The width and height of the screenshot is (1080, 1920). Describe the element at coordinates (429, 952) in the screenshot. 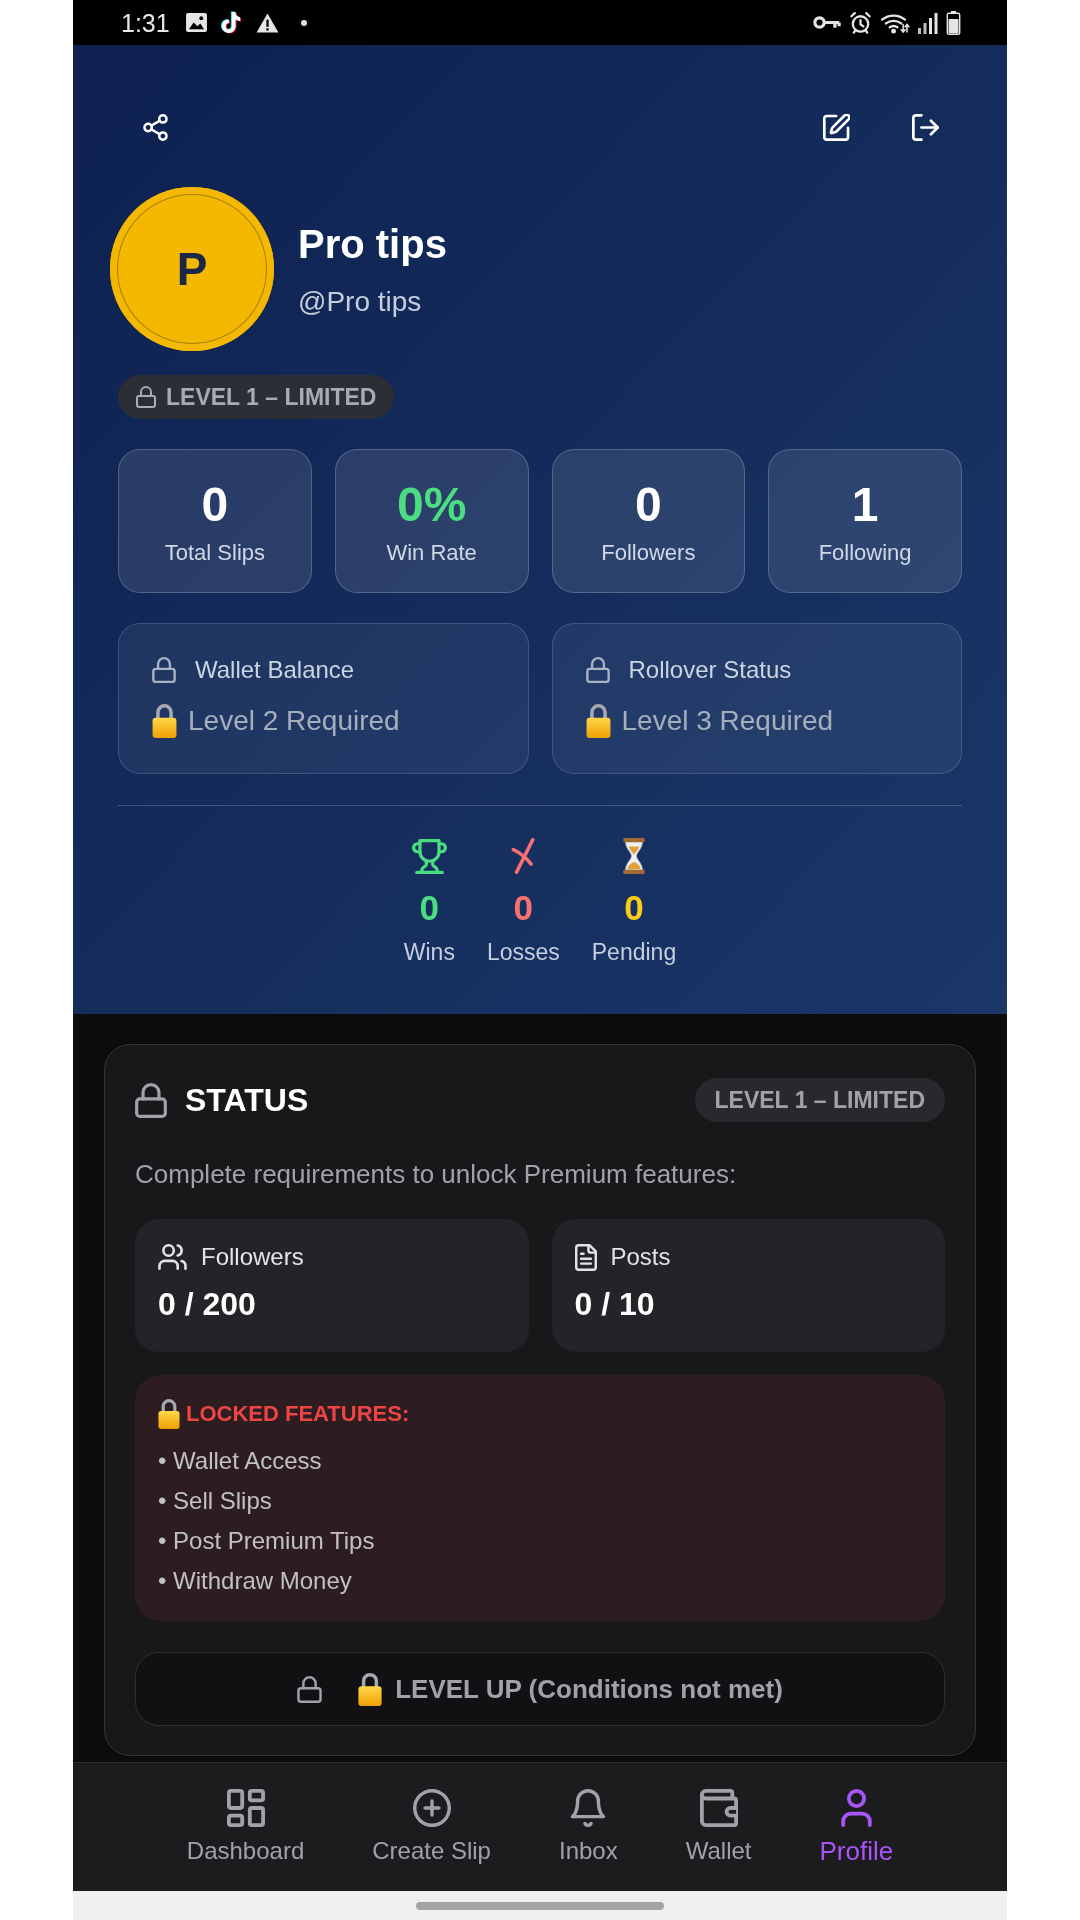

I see `result-label: Wins` at that location.